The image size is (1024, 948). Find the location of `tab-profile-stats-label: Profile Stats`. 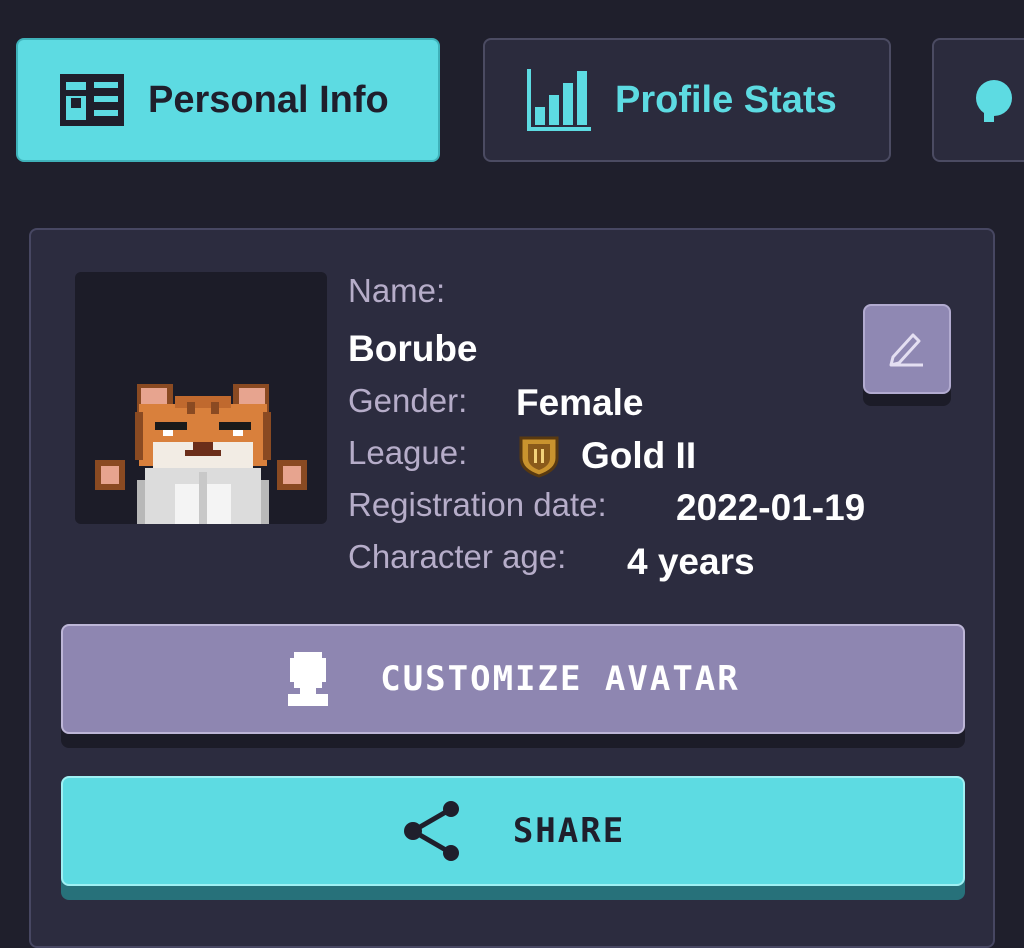

tab-profile-stats-label: Profile Stats is located at coordinates (726, 99).